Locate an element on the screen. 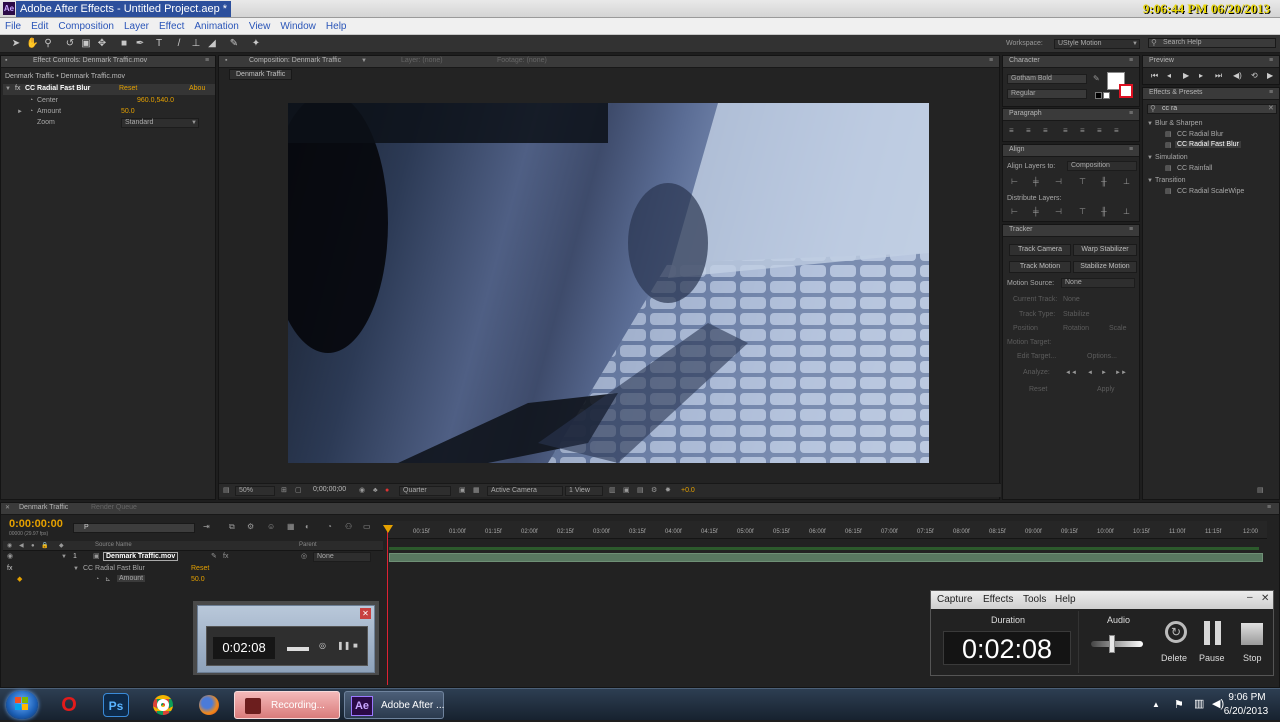 Image resolution: width=1280 pixels, height=722 pixels. puppet-tool-icon: ✦ is located at coordinates (256, 44).